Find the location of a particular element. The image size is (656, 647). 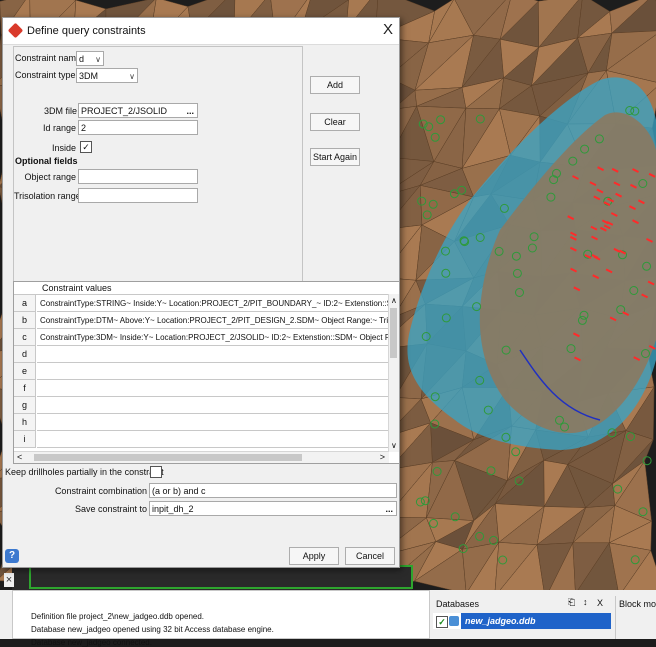

scroll-thumb-horizontal is located at coordinates (168, 457).